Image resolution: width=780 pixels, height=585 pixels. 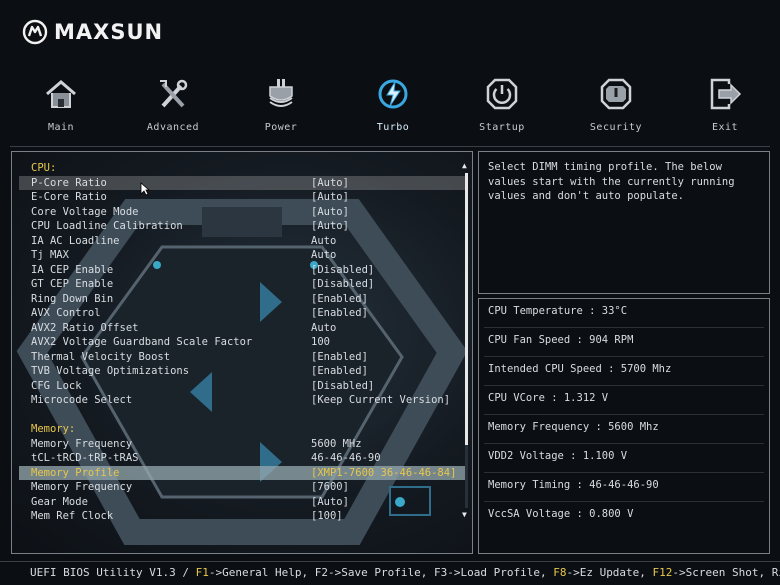 I want to click on maxsun-logo-mark-icon, so click(x=35, y=32).